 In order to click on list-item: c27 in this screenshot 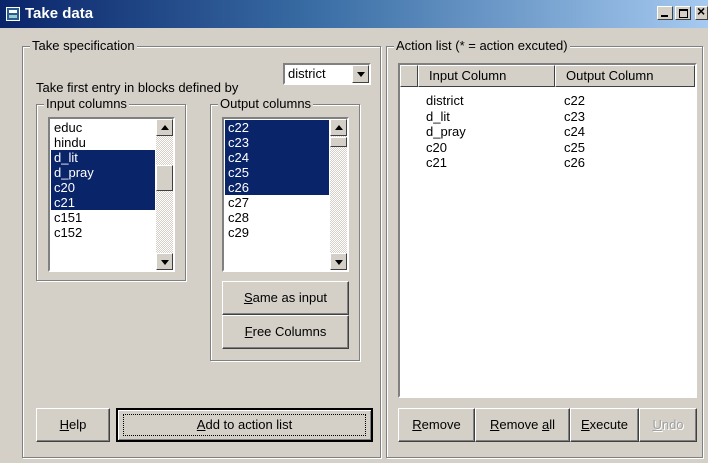, I will do `click(277, 202)`.